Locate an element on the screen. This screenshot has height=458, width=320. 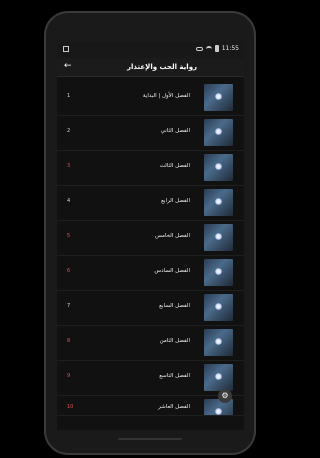
chapter-number: 4 is located at coordinates (69, 201).